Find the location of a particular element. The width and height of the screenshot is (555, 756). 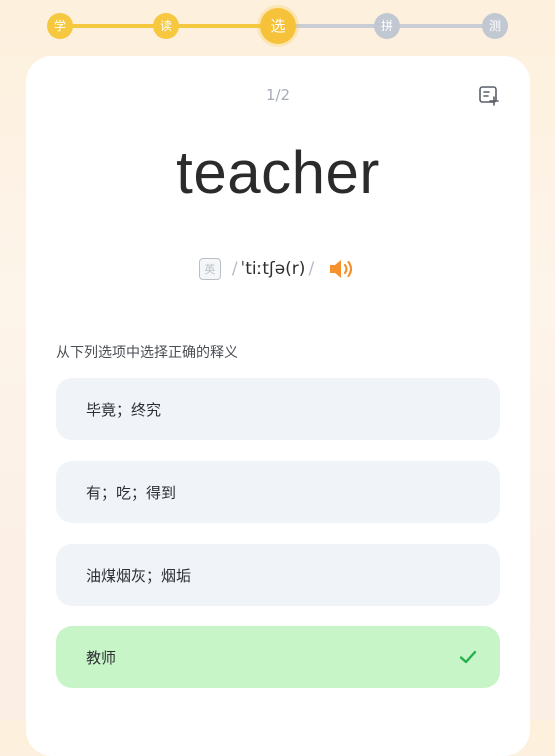

step-choose: 选 is located at coordinates (278, 26).